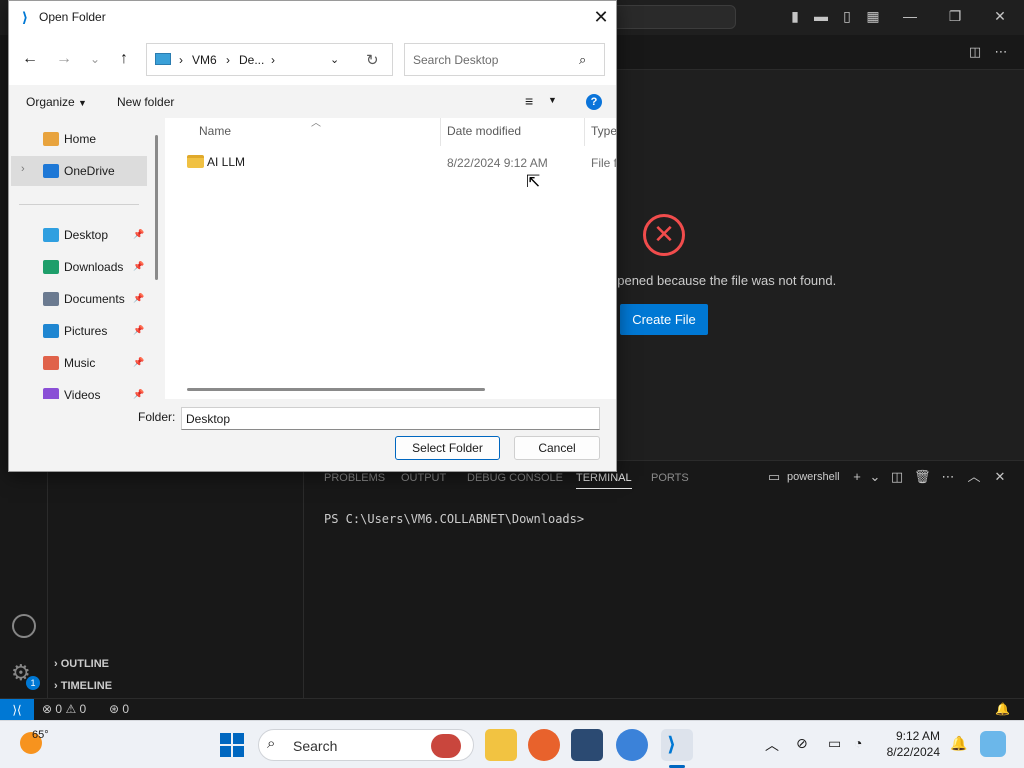 This screenshot has width=1024, height=768. Describe the element at coordinates (821, 16) in the screenshot. I see `toggle-panel-icon: ▬` at that location.